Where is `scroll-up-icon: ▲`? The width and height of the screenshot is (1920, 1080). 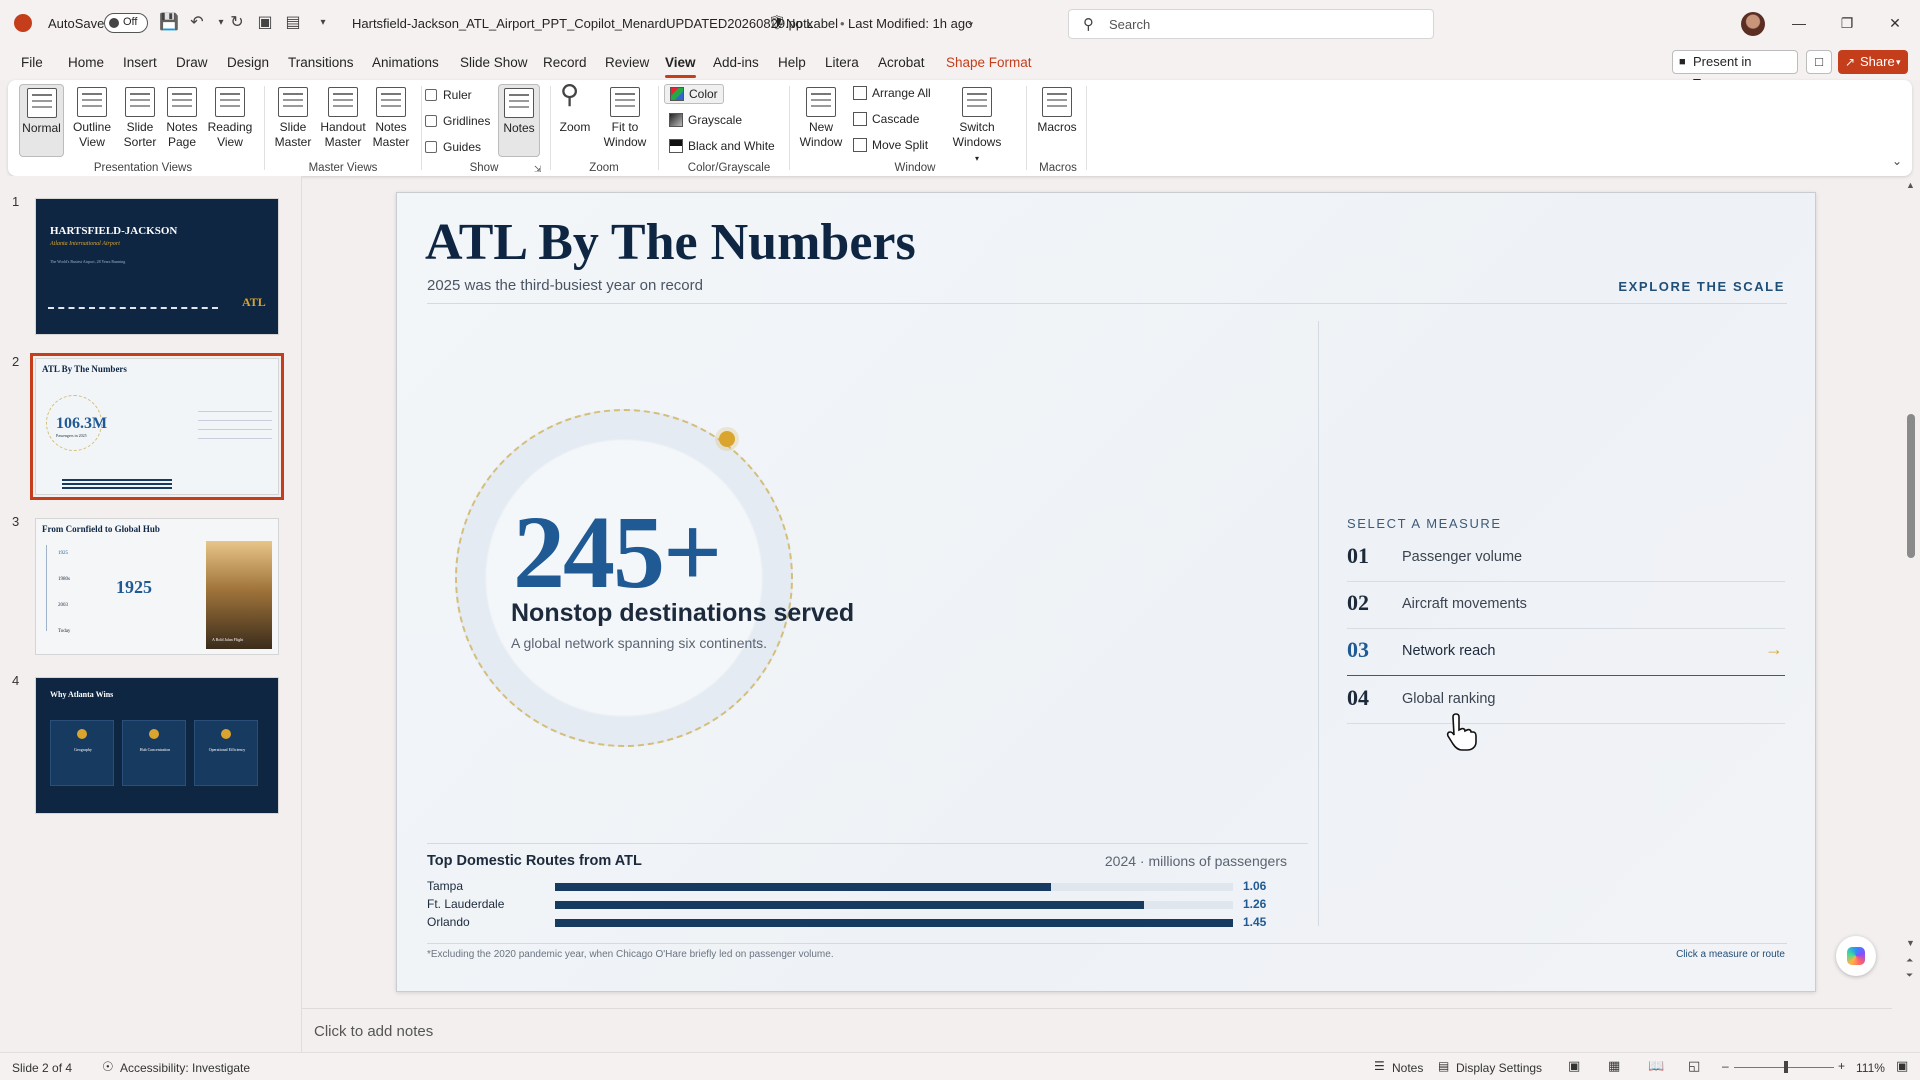
scroll-up-icon: ▲ is located at coordinates (1910, 185).